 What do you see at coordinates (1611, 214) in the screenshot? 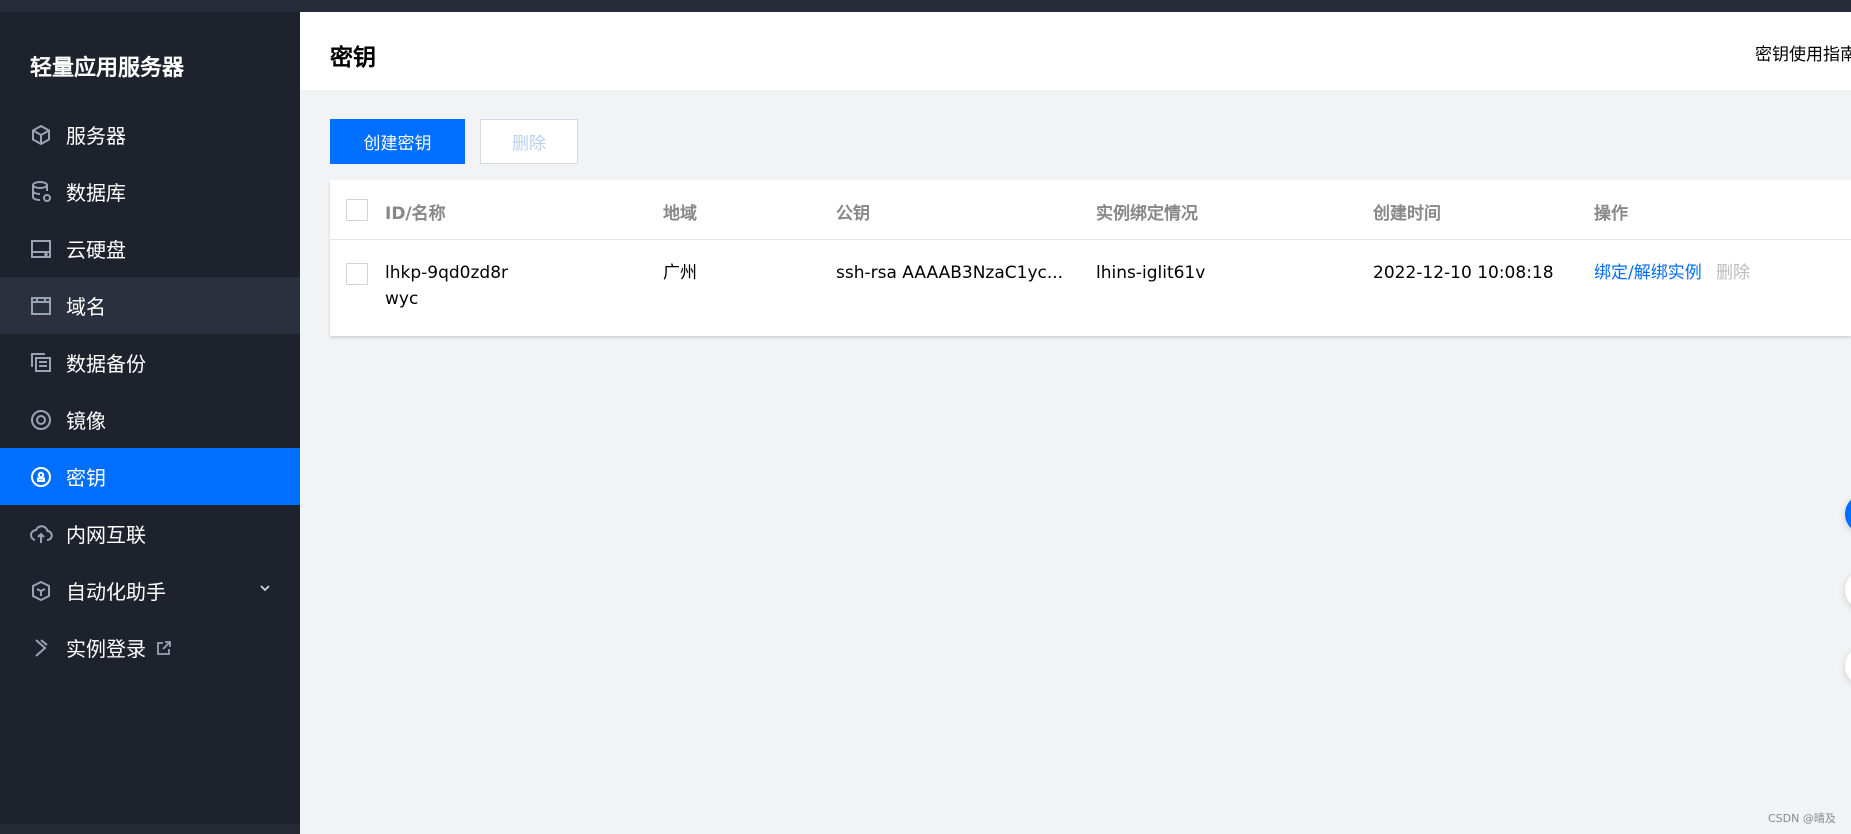
I see `column-header-actions: 操作` at bounding box center [1611, 214].